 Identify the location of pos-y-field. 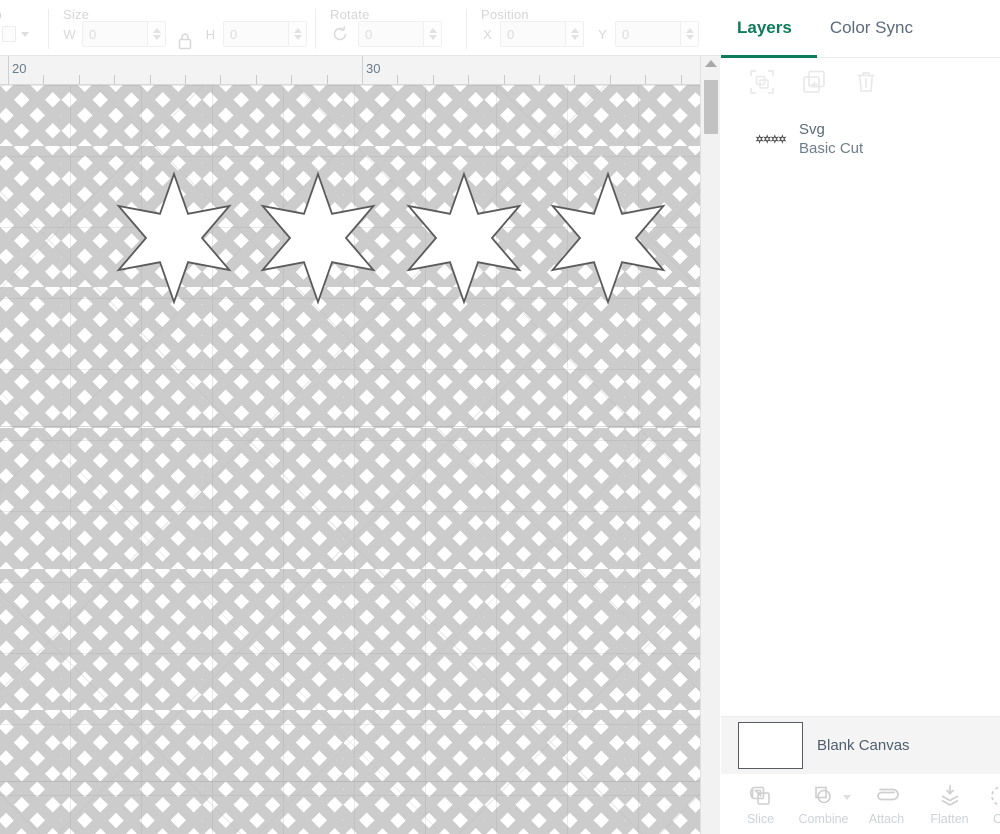
(657, 34).